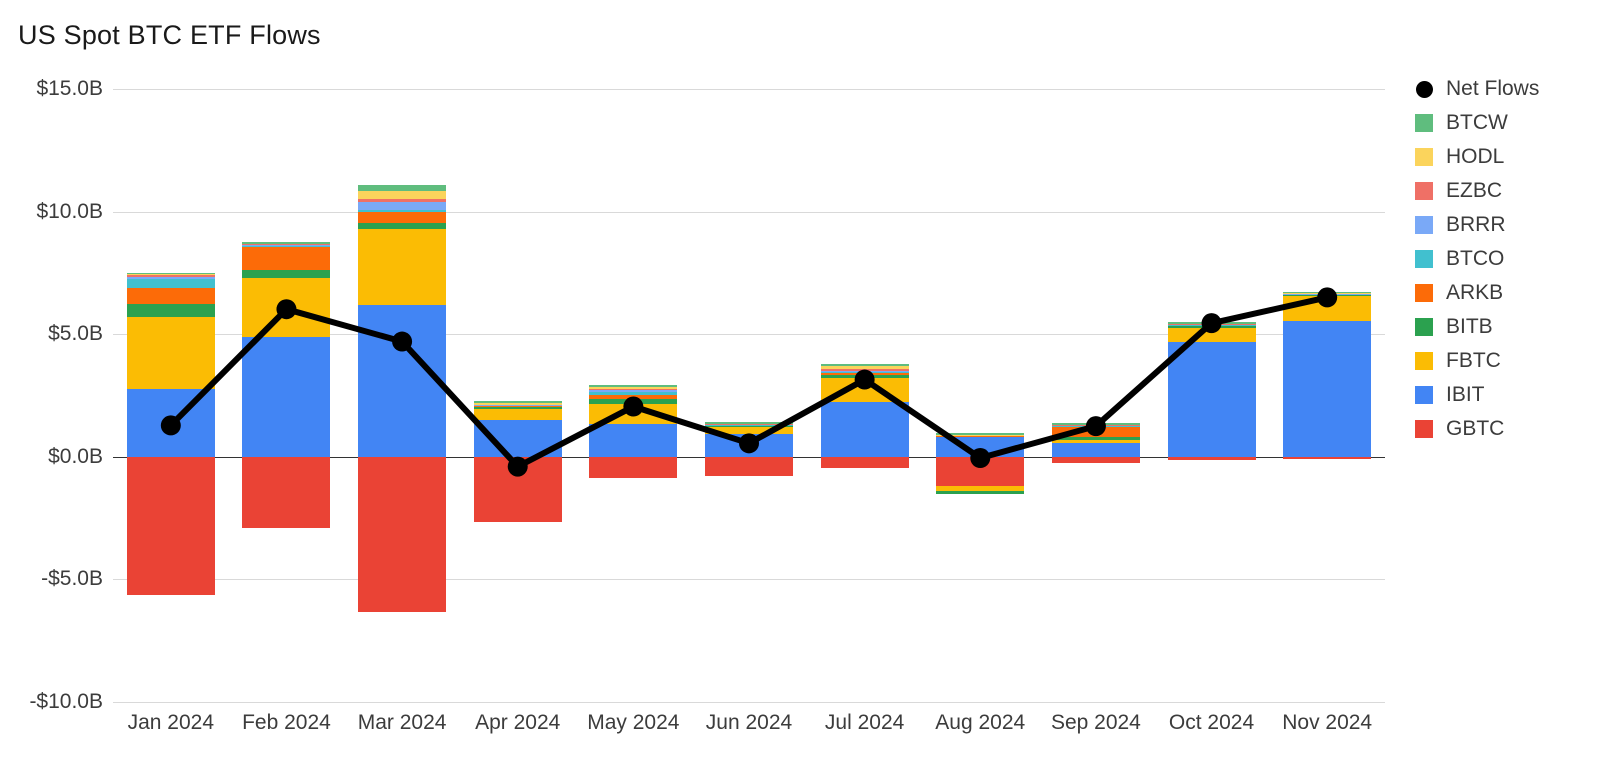 The width and height of the screenshot is (1622, 784). What do you see at coordinates (1515, 361) in the screenshot?
I see `legend-item-fbtc: FBTC` at bounding box center [1515, 361].